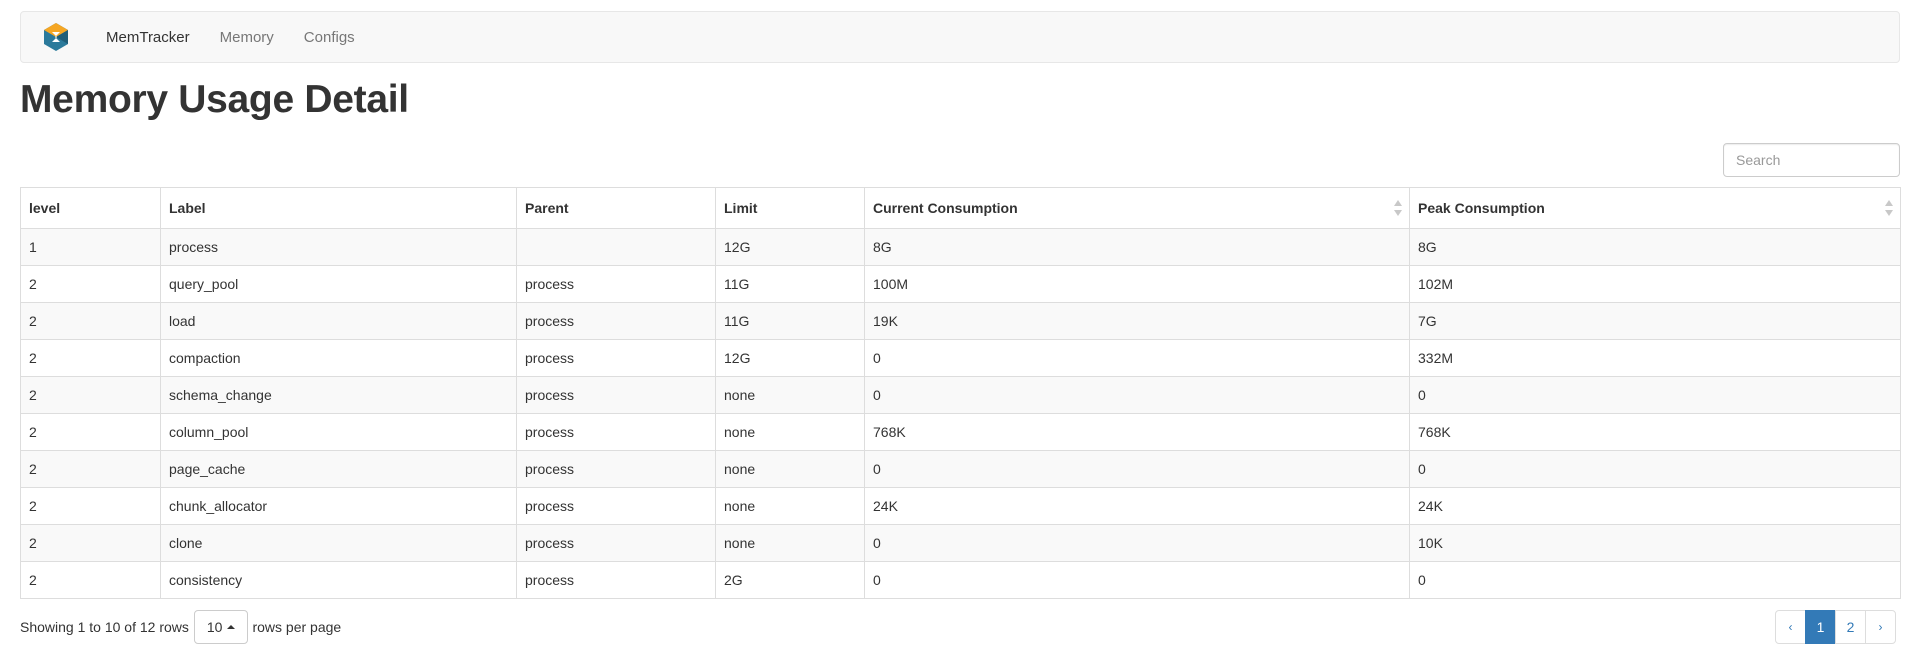 Image resolution: width=1918 pixels, height=650 pixels. I want to click on table-row: 2 compaction process 12G 0 332M, so click(960, 358).